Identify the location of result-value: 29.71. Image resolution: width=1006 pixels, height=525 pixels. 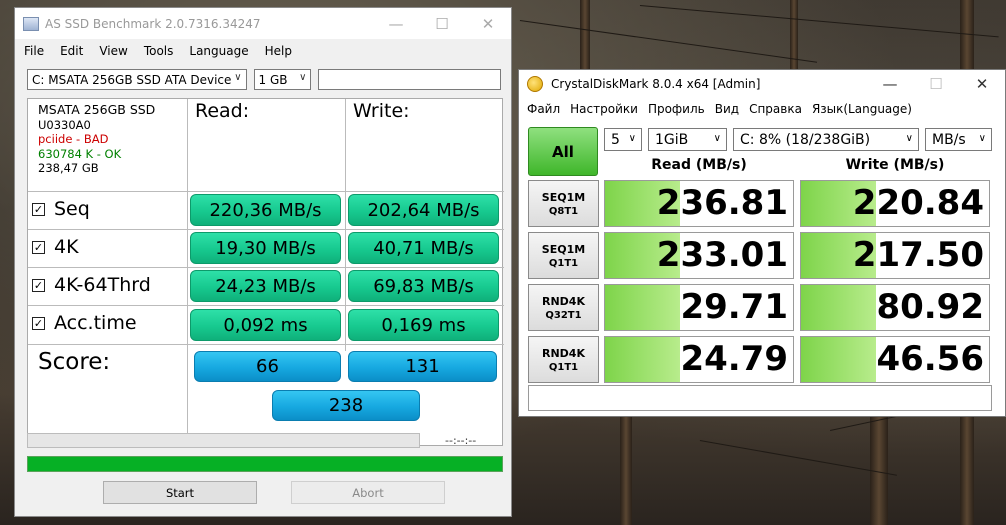
(734, 307).